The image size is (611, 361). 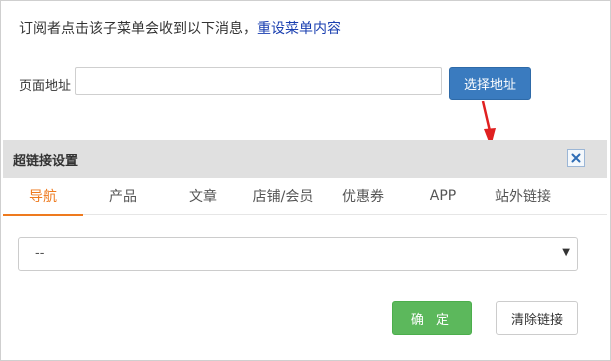 I want to click on page-address-row: 页面地址 选择地址, so click(x=279, y=84).